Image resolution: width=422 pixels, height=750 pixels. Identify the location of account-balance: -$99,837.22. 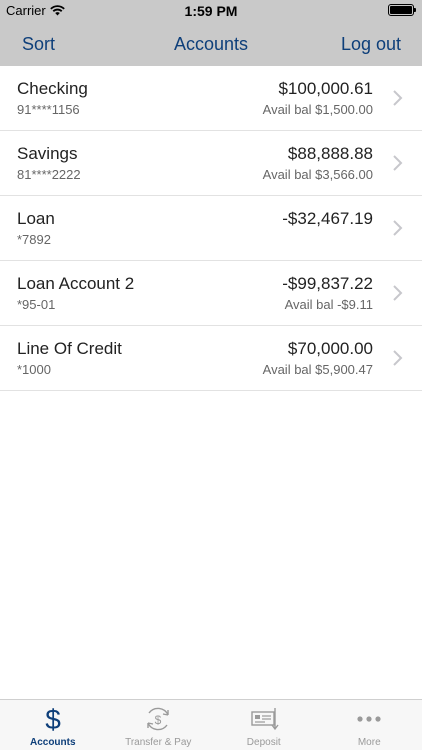
(327, 283).